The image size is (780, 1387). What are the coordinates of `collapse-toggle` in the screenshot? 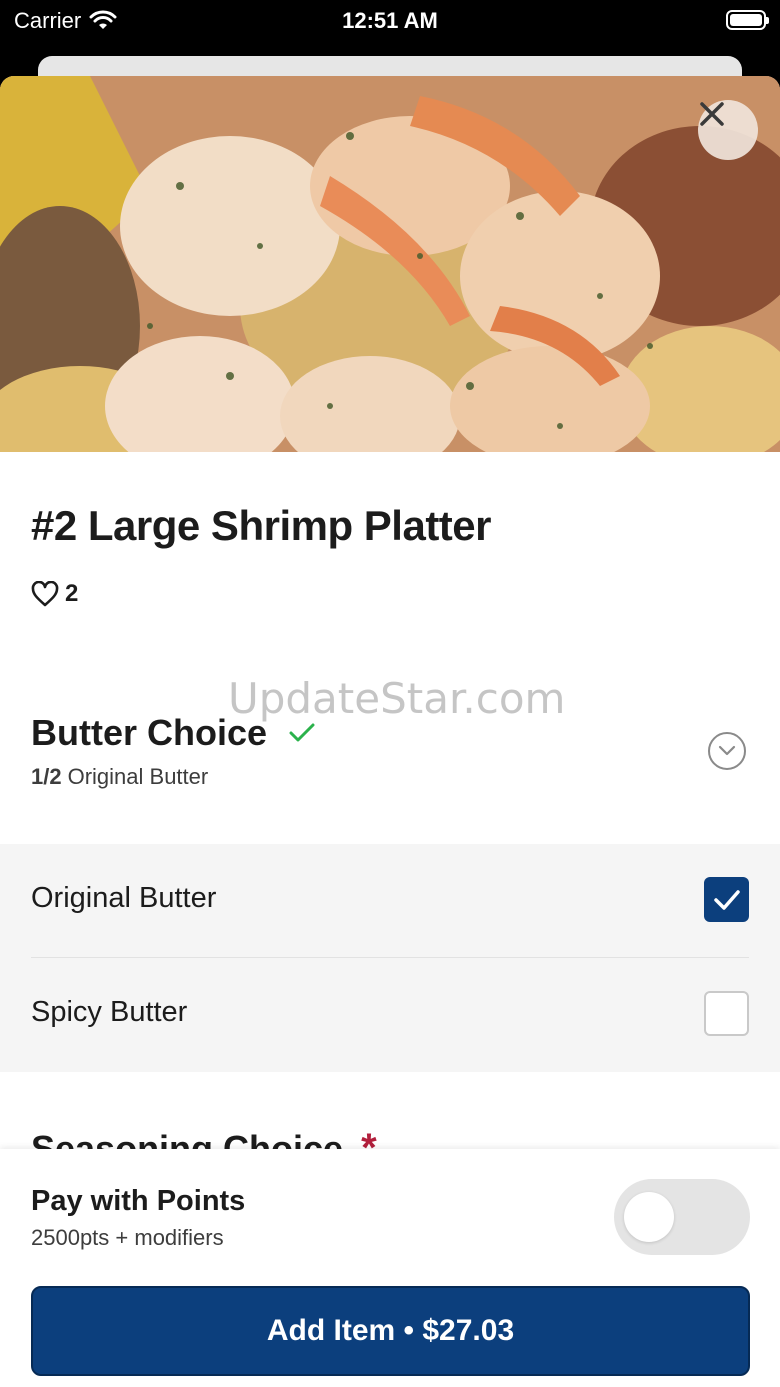 It's located at (727, 751).